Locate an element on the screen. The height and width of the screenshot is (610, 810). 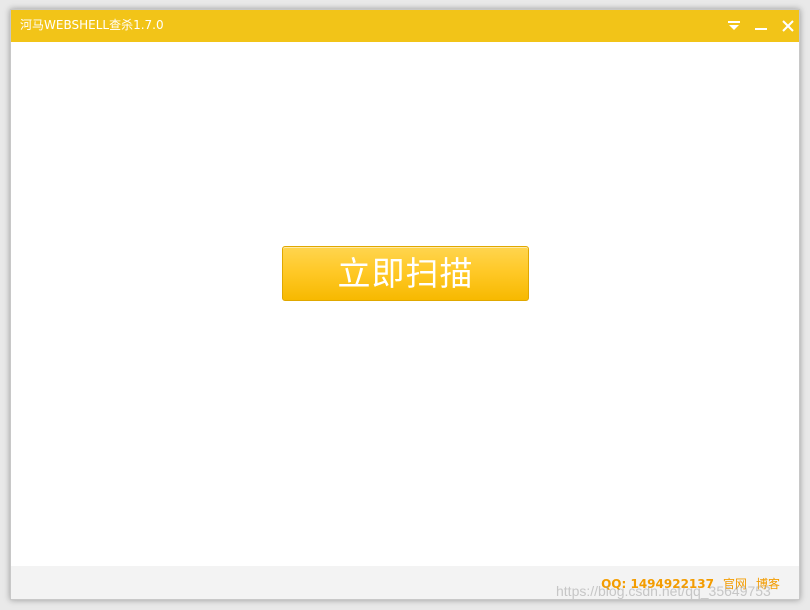
close-button is located at coordinates (788, 26).